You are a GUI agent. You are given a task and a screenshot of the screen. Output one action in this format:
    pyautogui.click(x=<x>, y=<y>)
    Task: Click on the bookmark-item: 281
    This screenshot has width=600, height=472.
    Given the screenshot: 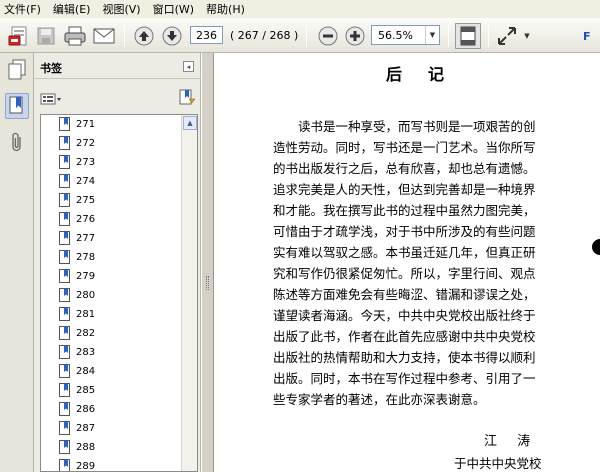 What is the action you would take?
    pyautogui.click(x=111, y=314)
    